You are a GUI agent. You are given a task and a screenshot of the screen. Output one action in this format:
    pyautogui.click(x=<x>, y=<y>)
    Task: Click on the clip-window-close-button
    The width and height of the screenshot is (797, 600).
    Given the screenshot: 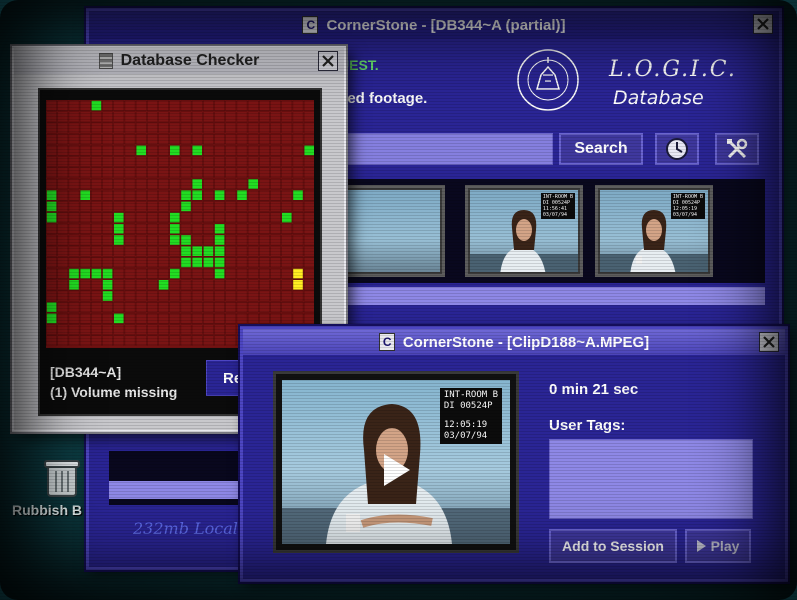 What is the action you would take?
    pyautogui.click(x=769, y=342)
    